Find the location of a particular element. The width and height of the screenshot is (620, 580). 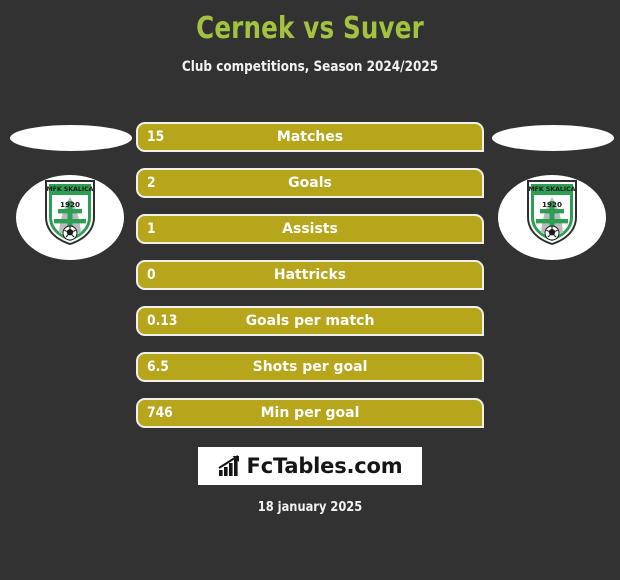

footer-date: 18 january 2025 is located at coordinates (310, 507).